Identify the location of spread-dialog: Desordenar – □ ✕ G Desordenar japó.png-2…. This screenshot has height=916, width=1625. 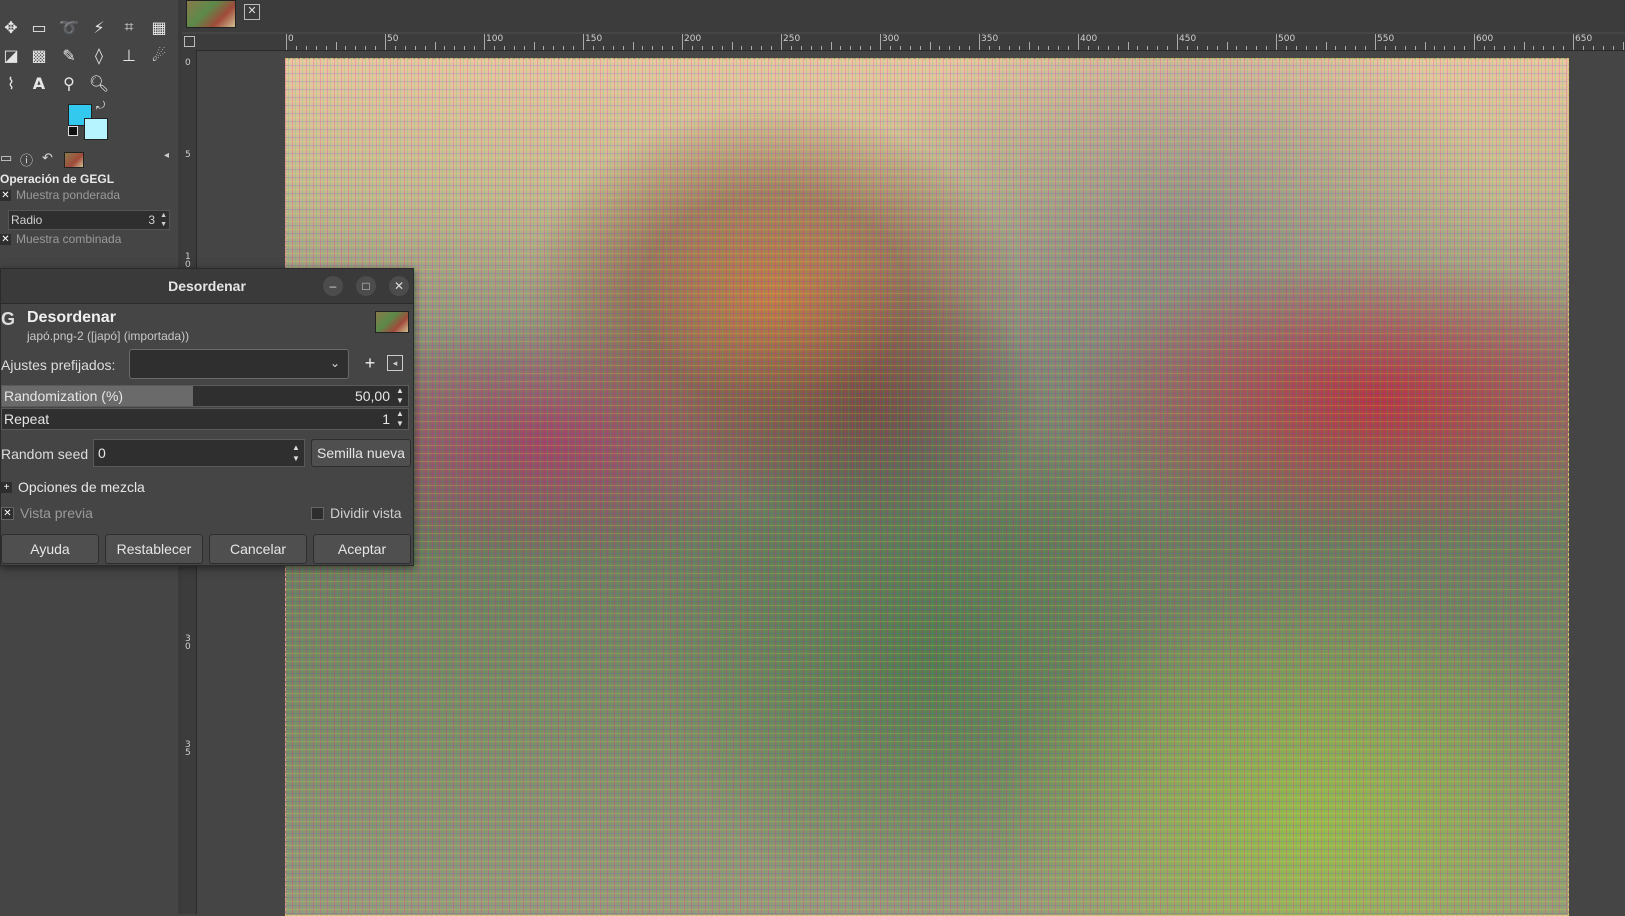
(207, 417).